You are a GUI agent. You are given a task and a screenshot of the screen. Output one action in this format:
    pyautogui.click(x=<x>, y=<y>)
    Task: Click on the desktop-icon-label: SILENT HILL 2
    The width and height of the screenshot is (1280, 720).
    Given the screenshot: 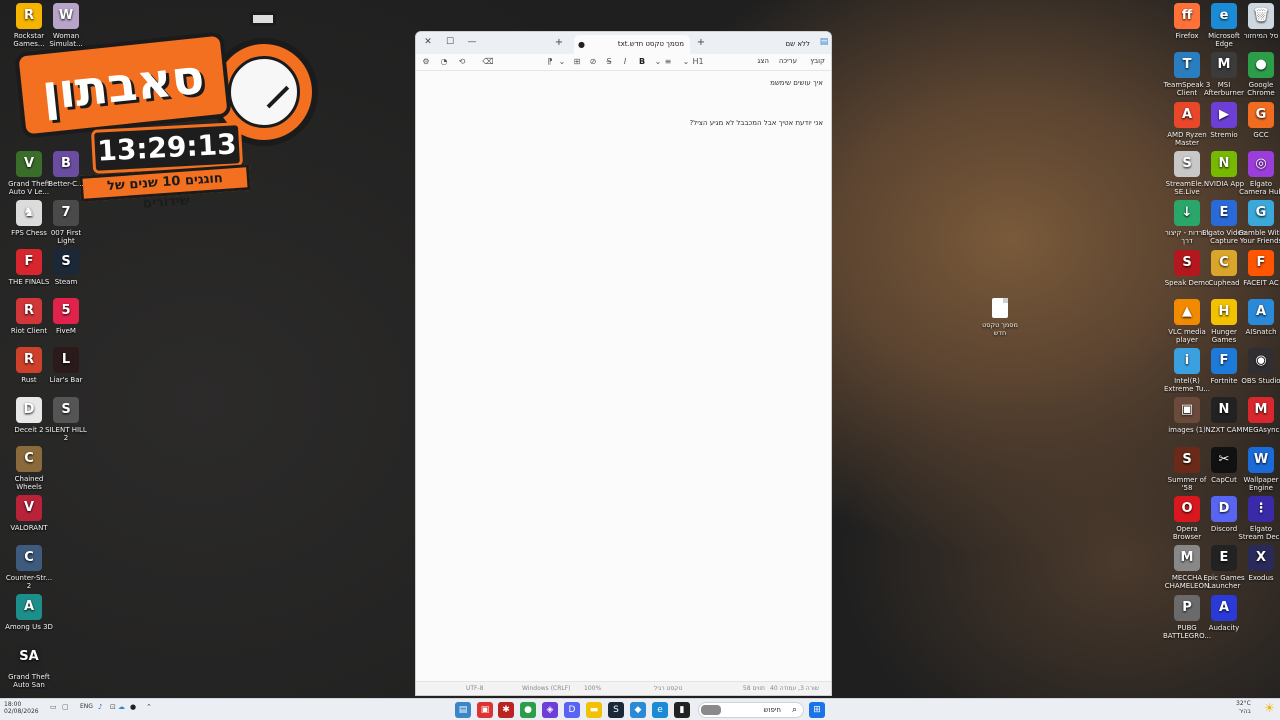 What is the action you would take?
    pyautogui.click(x=66, y=434)
    